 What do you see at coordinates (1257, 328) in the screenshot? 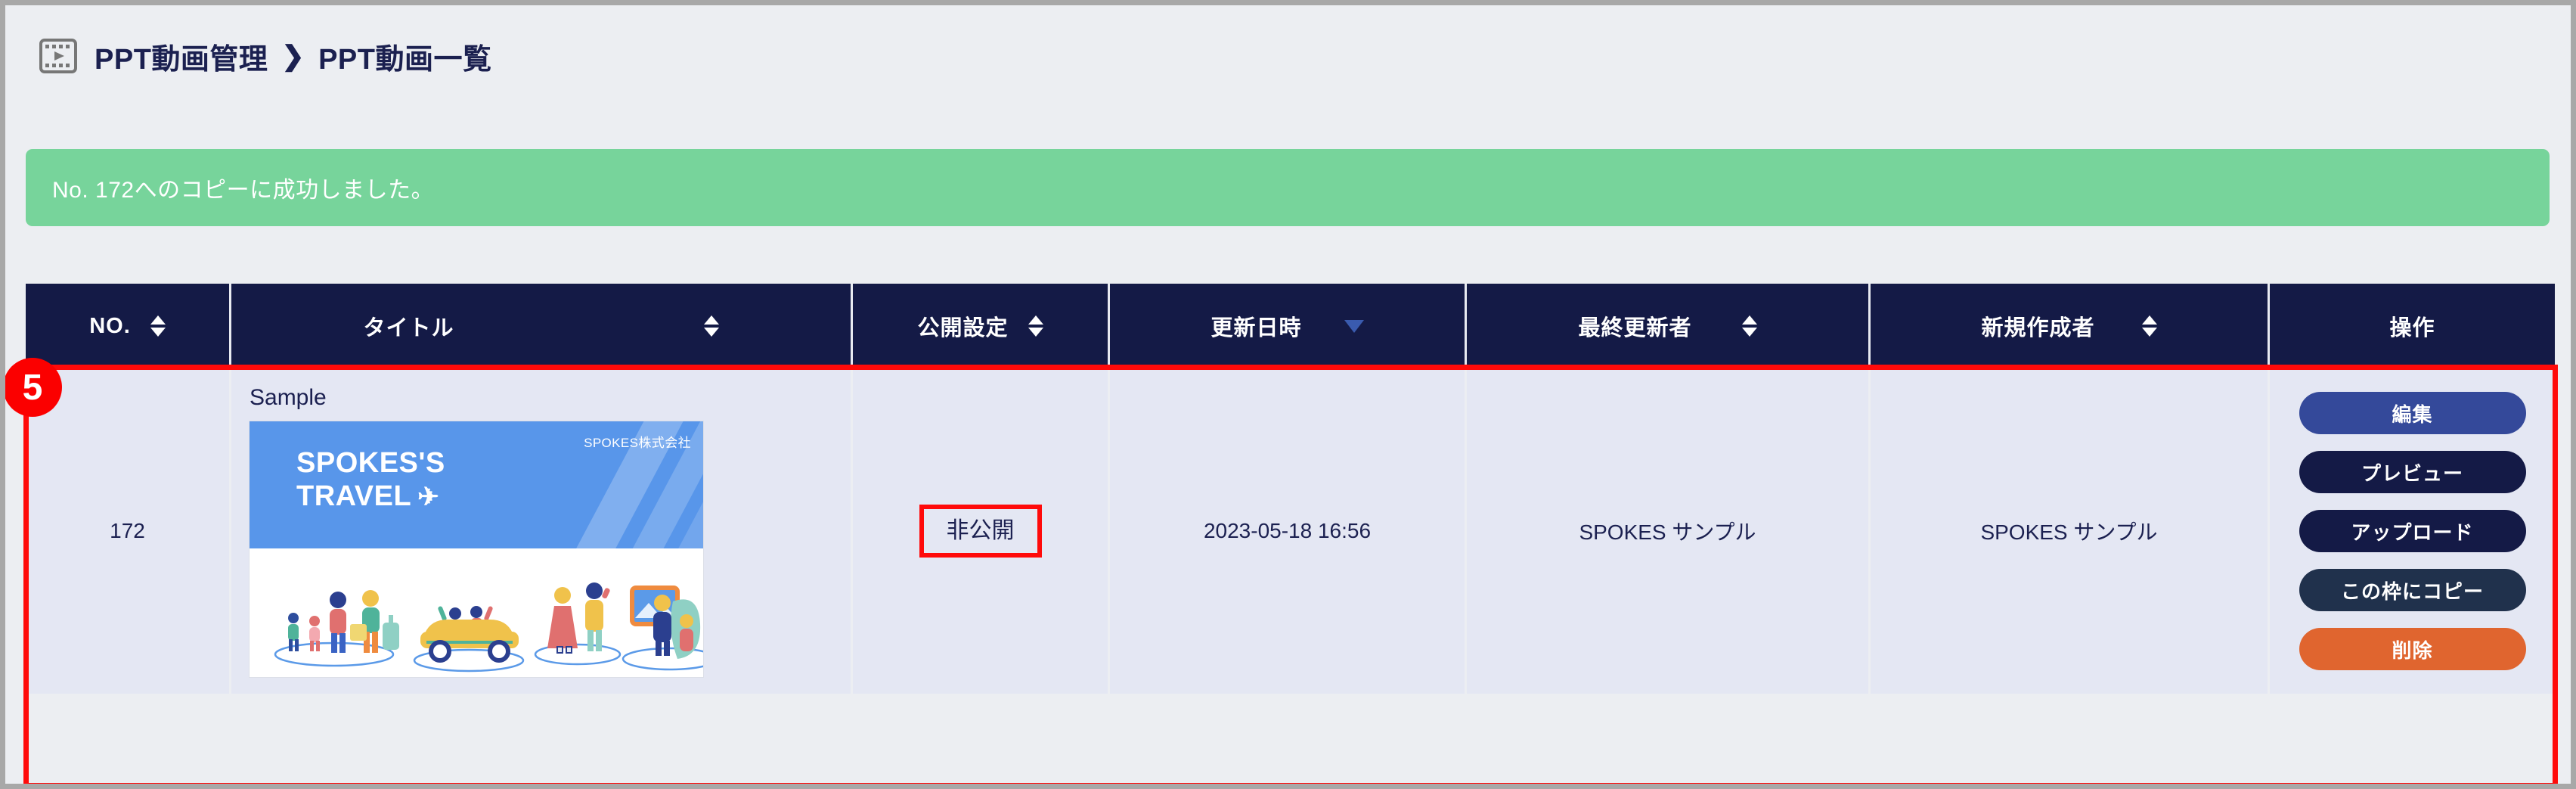
I see `column-header-updated-at-label: 更新日時` at bounding box center [1257, 328].